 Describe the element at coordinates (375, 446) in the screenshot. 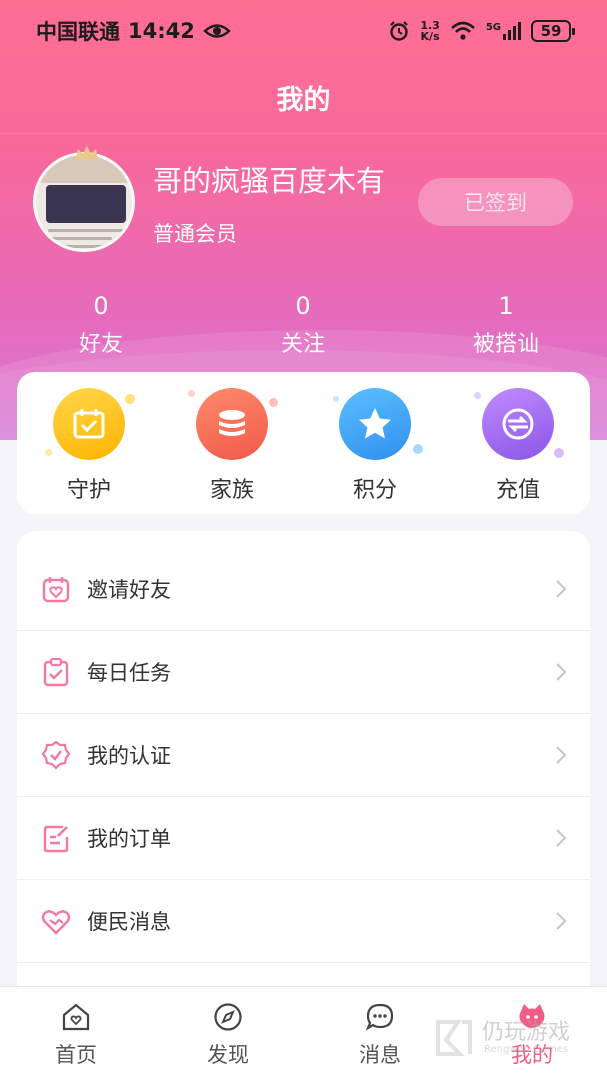

I see `feature-points: 积分` at that location.